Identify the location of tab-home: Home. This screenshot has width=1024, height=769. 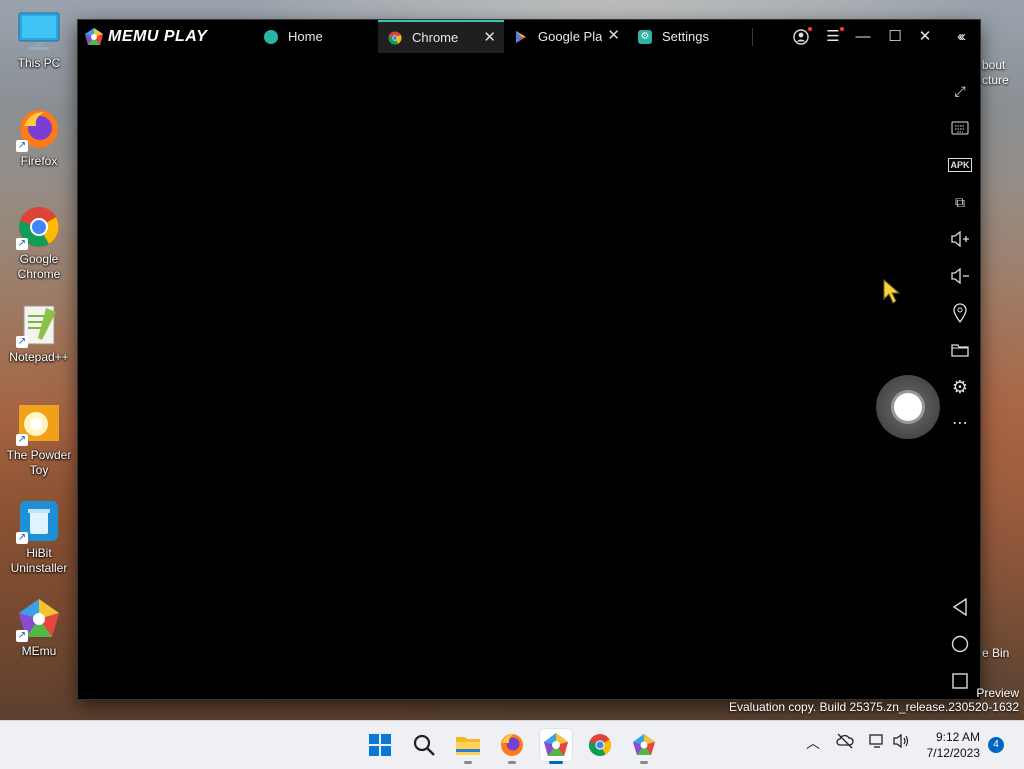
(316, 36).